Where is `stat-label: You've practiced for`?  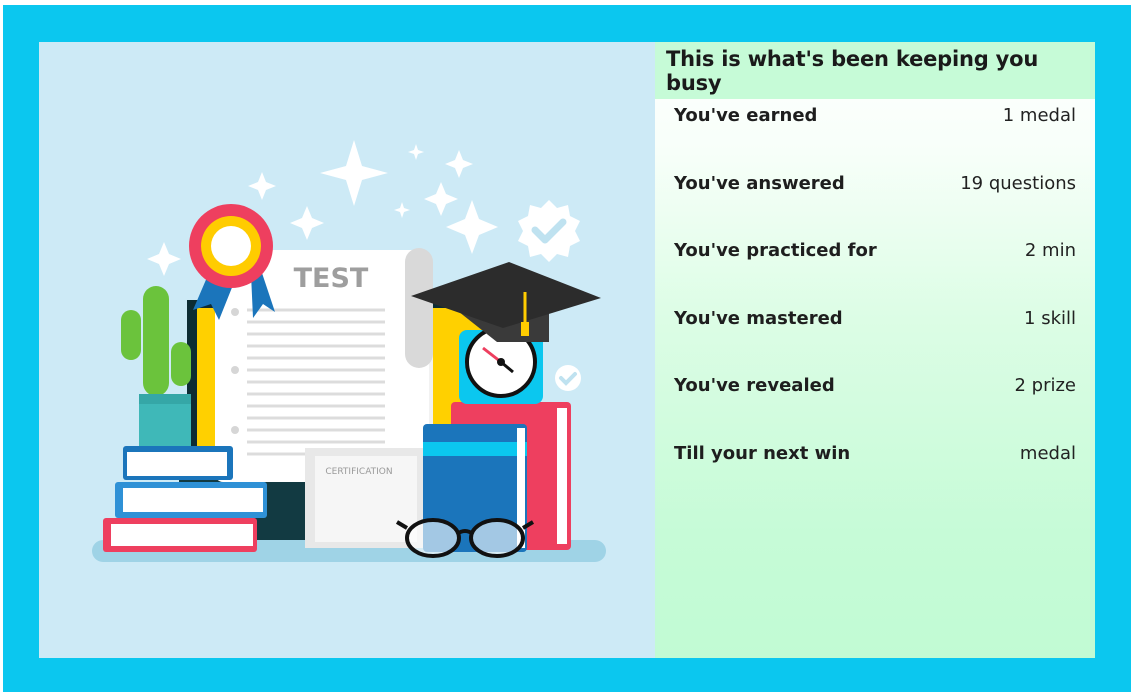 stat-label: You've practiced for is located at coordinates (775, 251).